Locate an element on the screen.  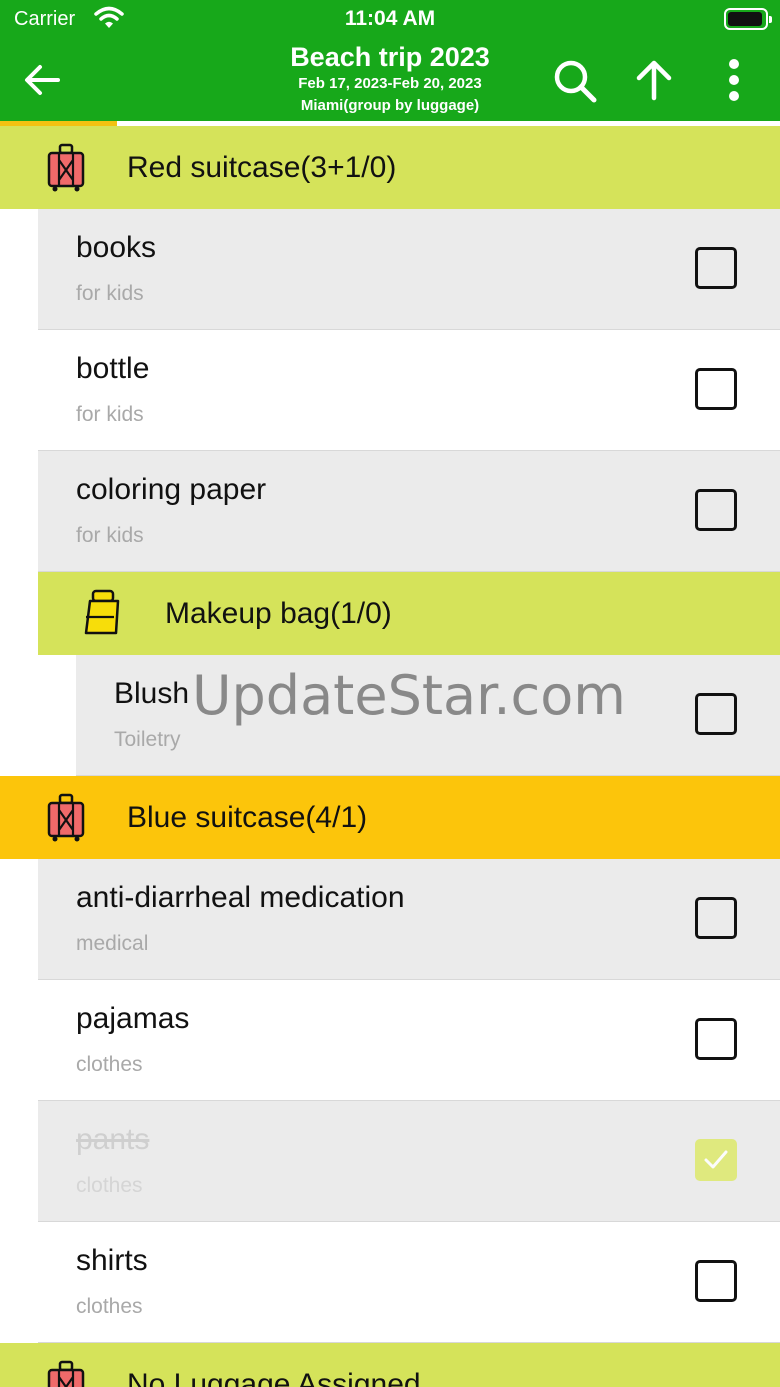
page-title: Beach trip 2023 is located at coordinates (390, 57).